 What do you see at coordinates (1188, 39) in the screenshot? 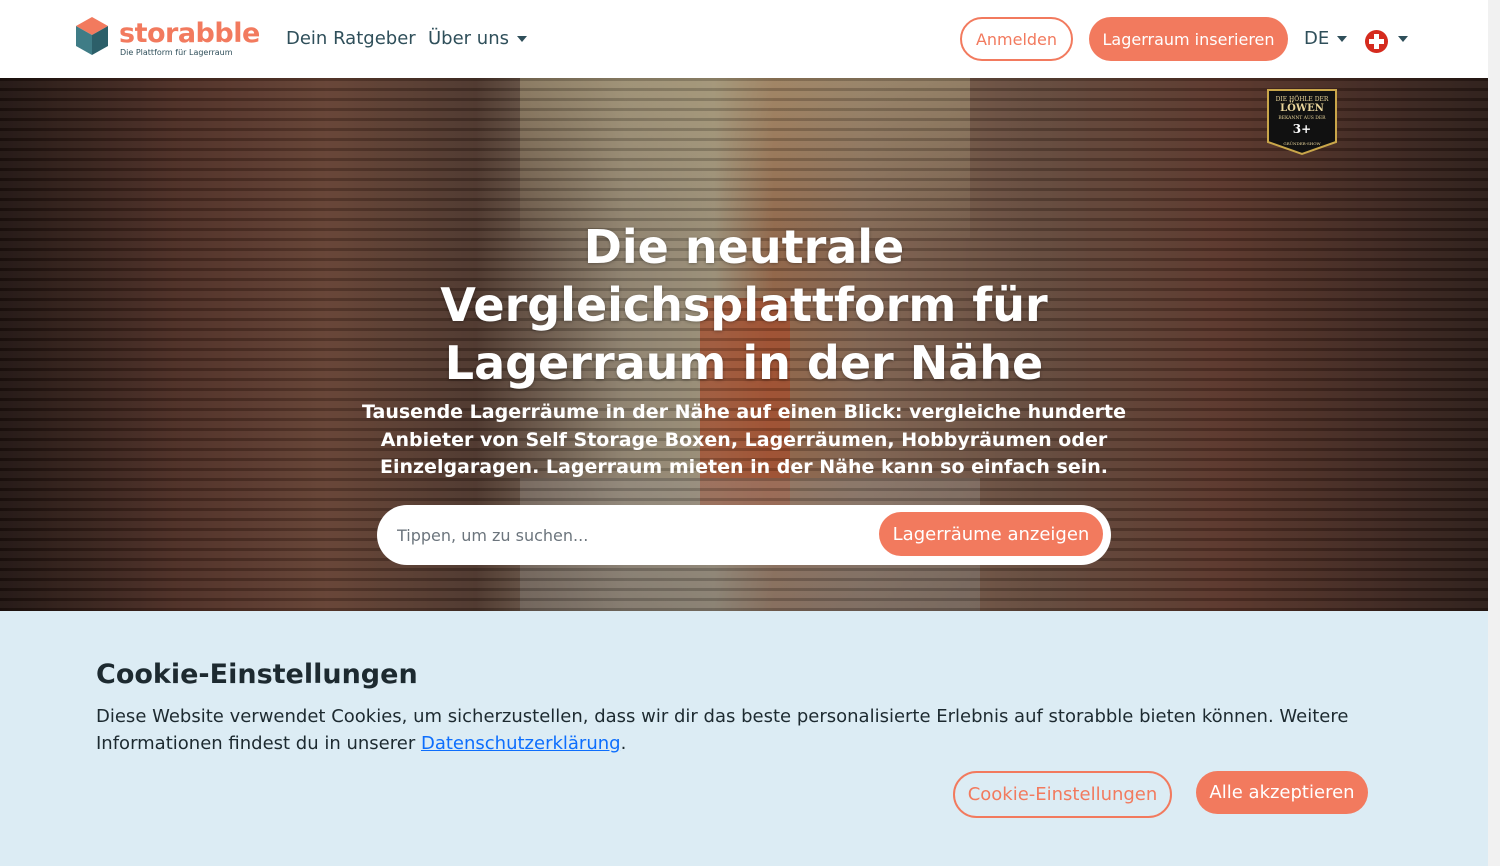
I see `list-storage-button: Lagerraum inserieren` at bounding box center [1188, 39].